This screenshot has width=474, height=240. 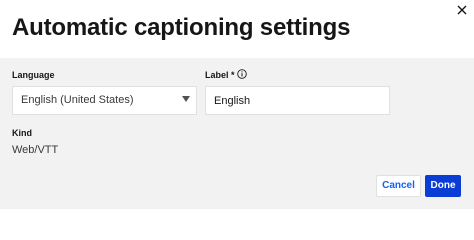 I want to click on language-label: Language, so click(x=33, y=75).